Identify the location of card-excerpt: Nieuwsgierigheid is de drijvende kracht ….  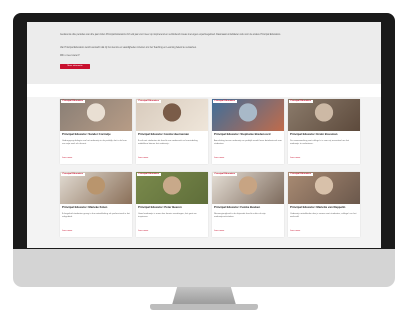
(240, 215).